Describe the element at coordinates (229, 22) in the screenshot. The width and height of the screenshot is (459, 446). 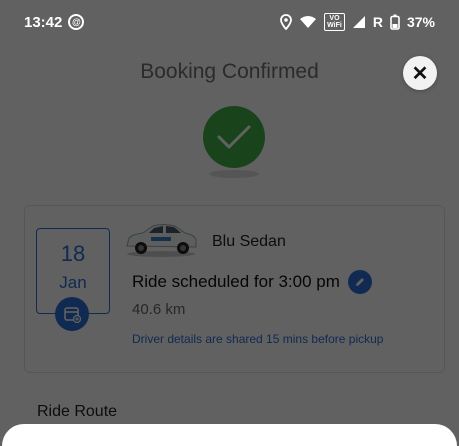
I see `status-bar: 13:42 @ VO WiFi R 37%` at that location.